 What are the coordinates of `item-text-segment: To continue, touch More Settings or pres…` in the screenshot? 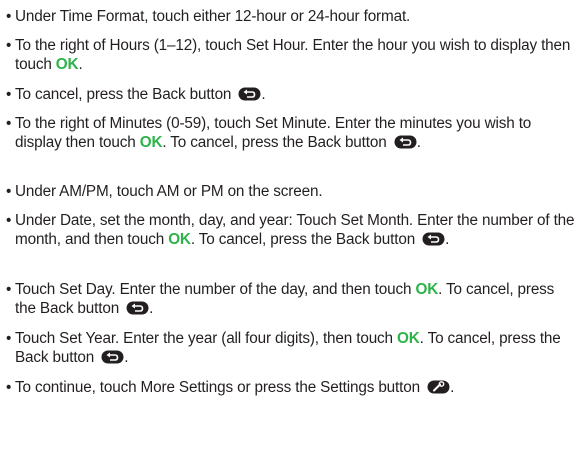 It's located at (220, 387).